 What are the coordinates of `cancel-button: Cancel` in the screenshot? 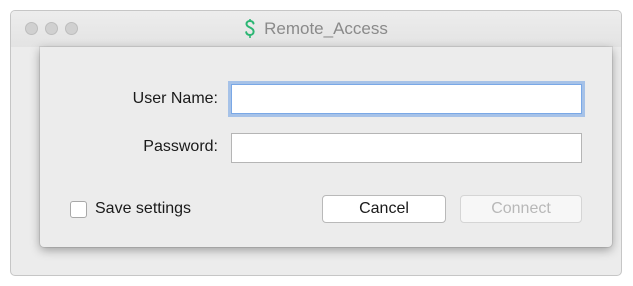 It's located at (384, 209).